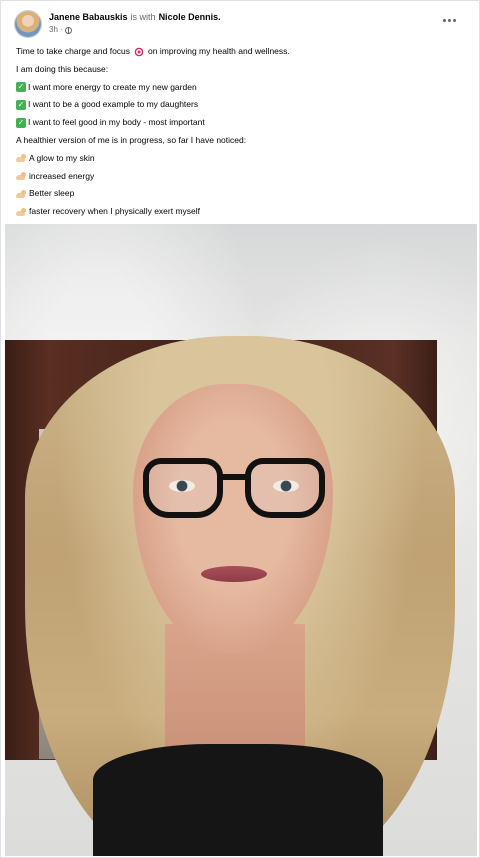 This screenshot has height=858, width=480. Describe the element at coordinates (241, 70) in the screenshot. I see `post-line: I am doing this because:` at that location.